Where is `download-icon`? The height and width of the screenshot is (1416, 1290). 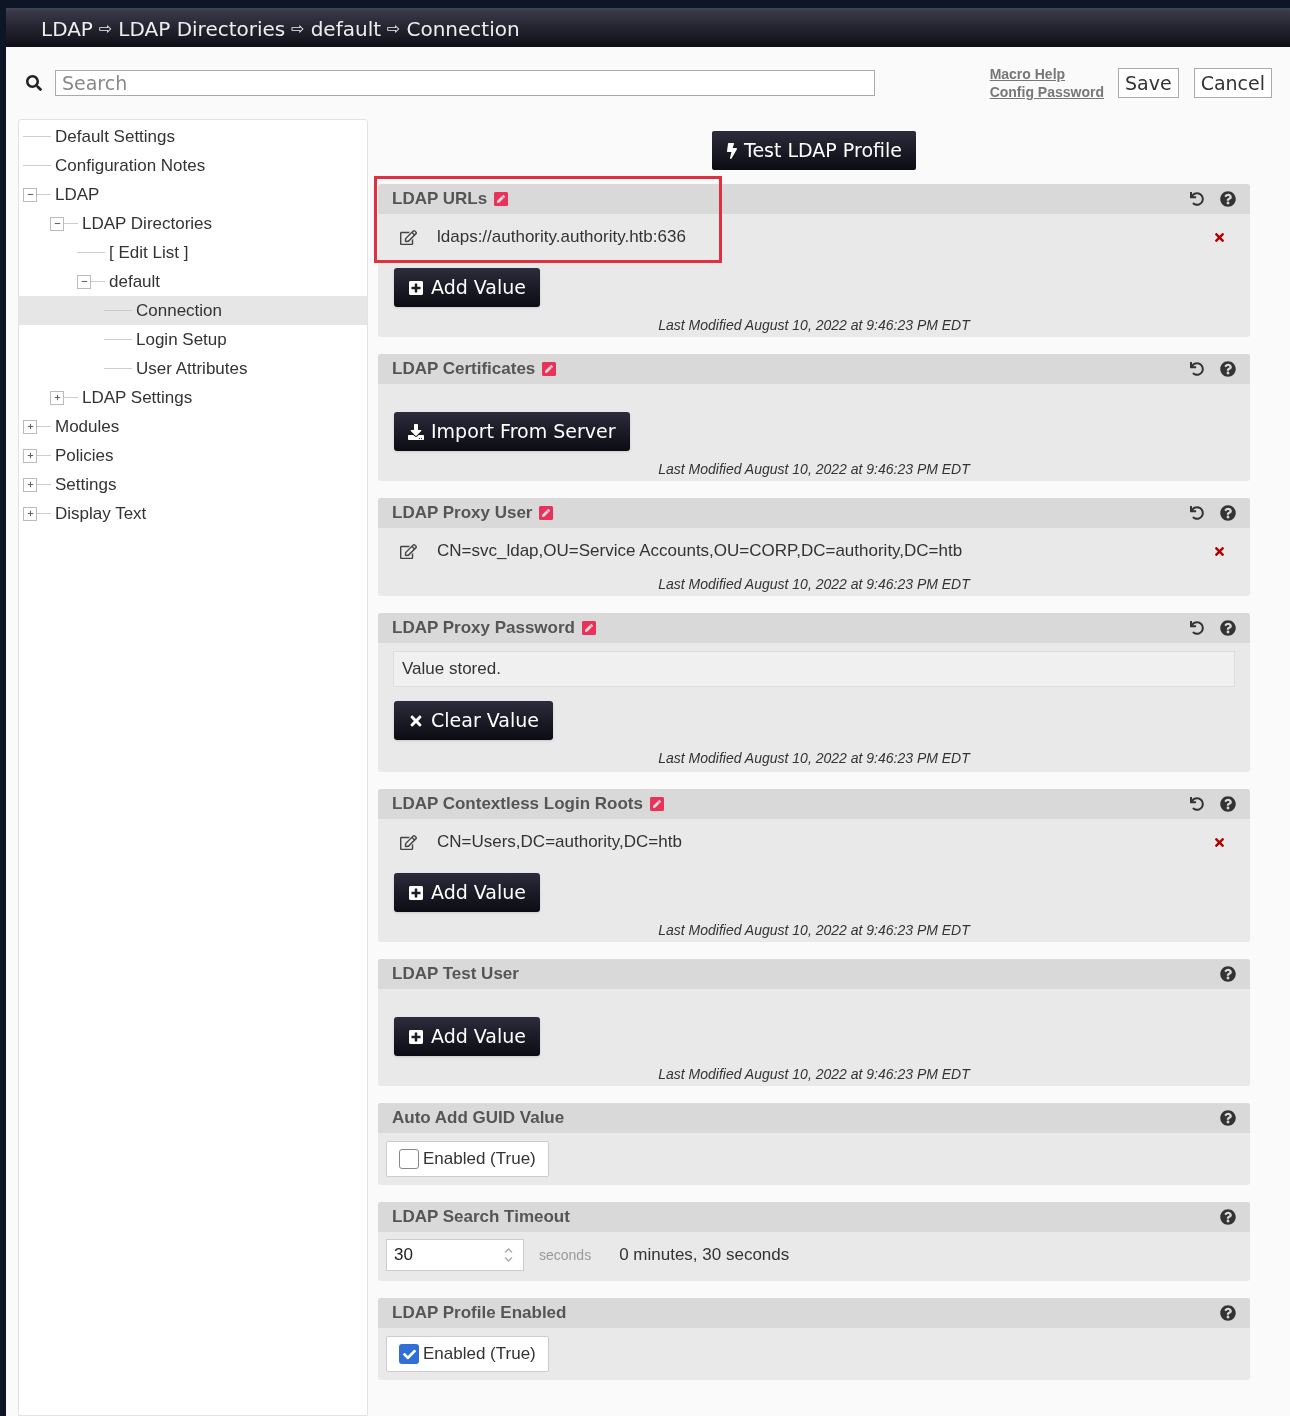
download-icon is located at coordinates (416, 431).